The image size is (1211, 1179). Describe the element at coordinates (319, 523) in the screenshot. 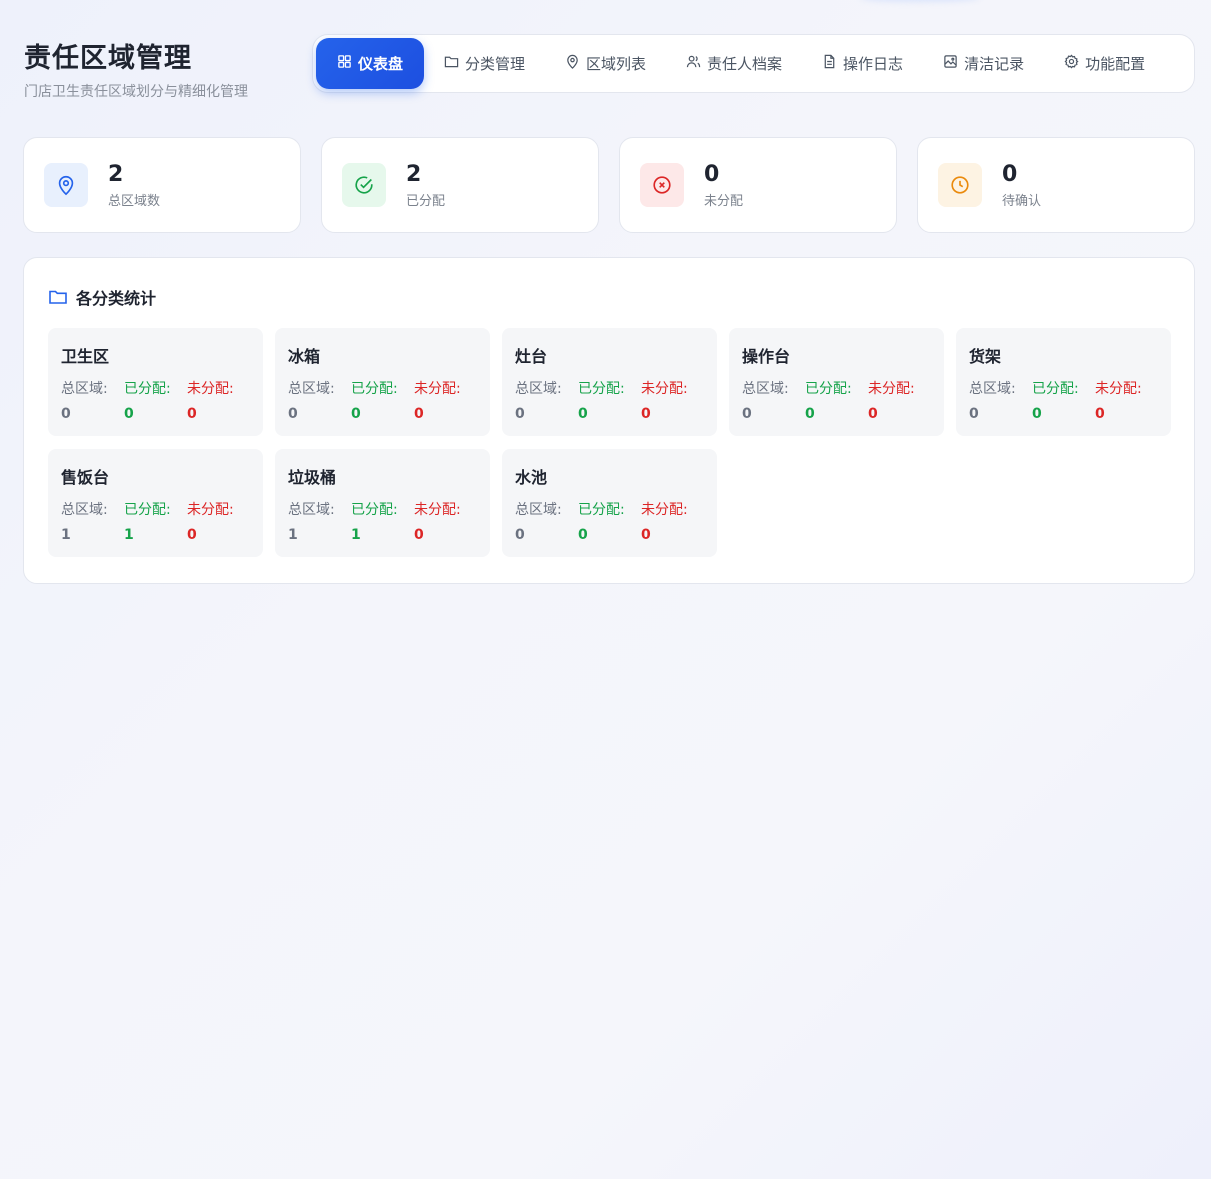

I see `total-stat: 总区域: 1` at that location.